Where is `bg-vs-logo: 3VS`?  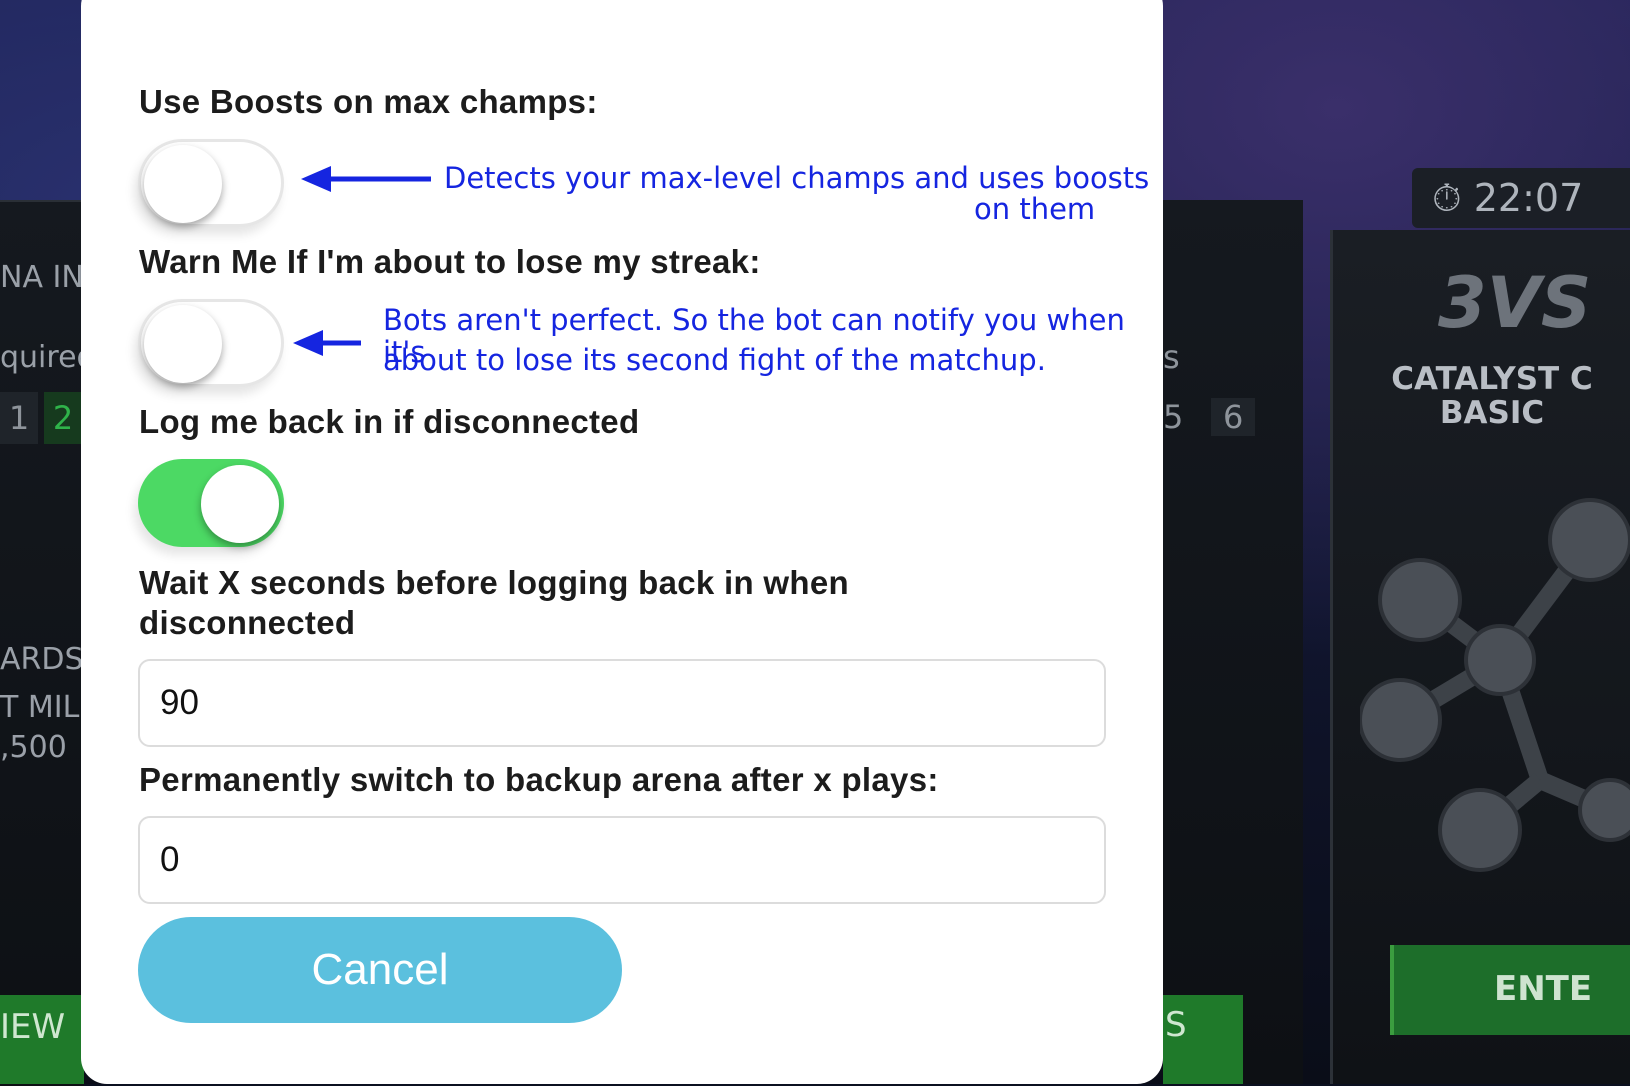 bg-vs-logo: 3VS is located at coordinates (1515, 303).